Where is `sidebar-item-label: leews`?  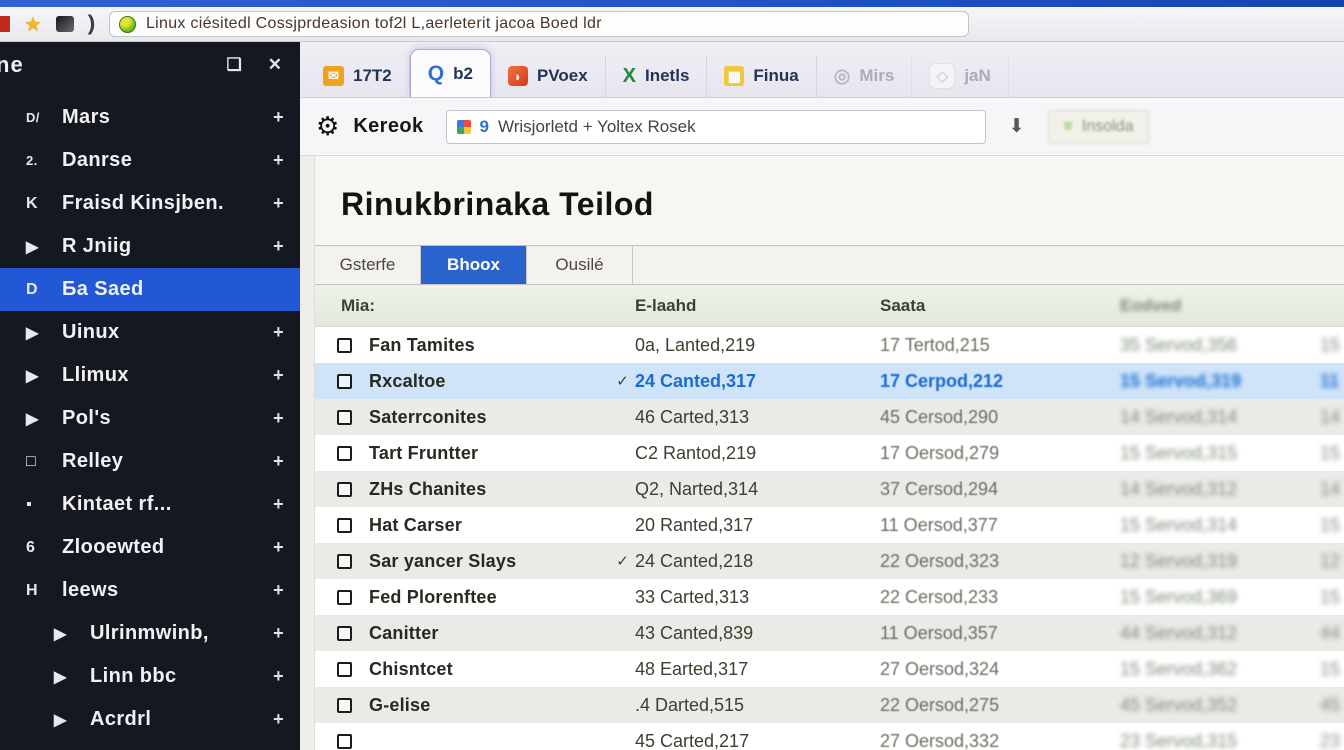 sidebar-item-label: leews is located at coordinates (90, 590).